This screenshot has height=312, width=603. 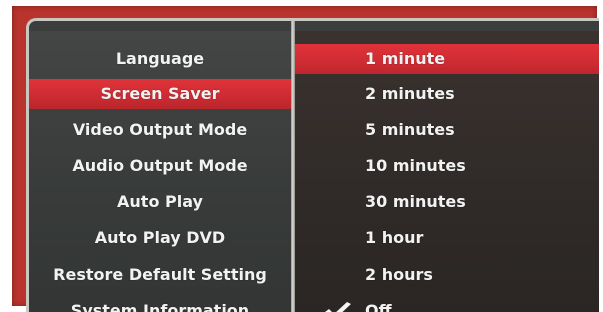 I want to click on option-5-minutes: 5 minutes, so click(x=447, y=130).